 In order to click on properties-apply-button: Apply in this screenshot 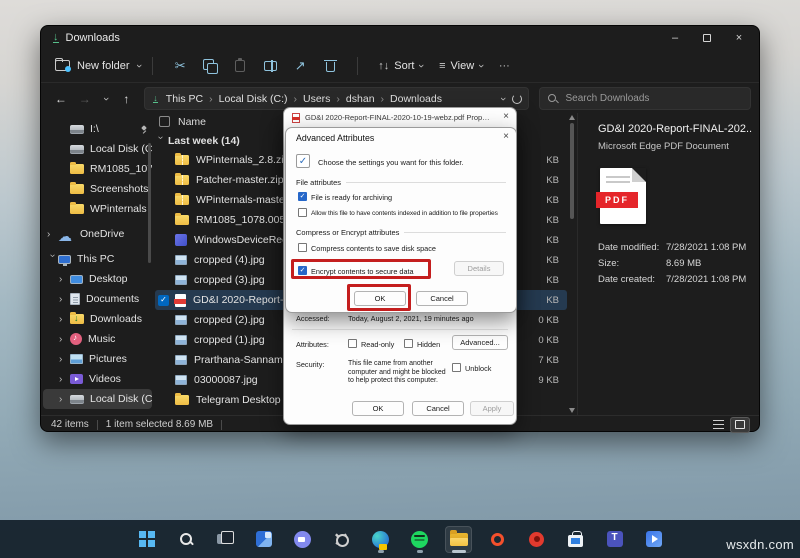, I will do `click(492, 408)`.